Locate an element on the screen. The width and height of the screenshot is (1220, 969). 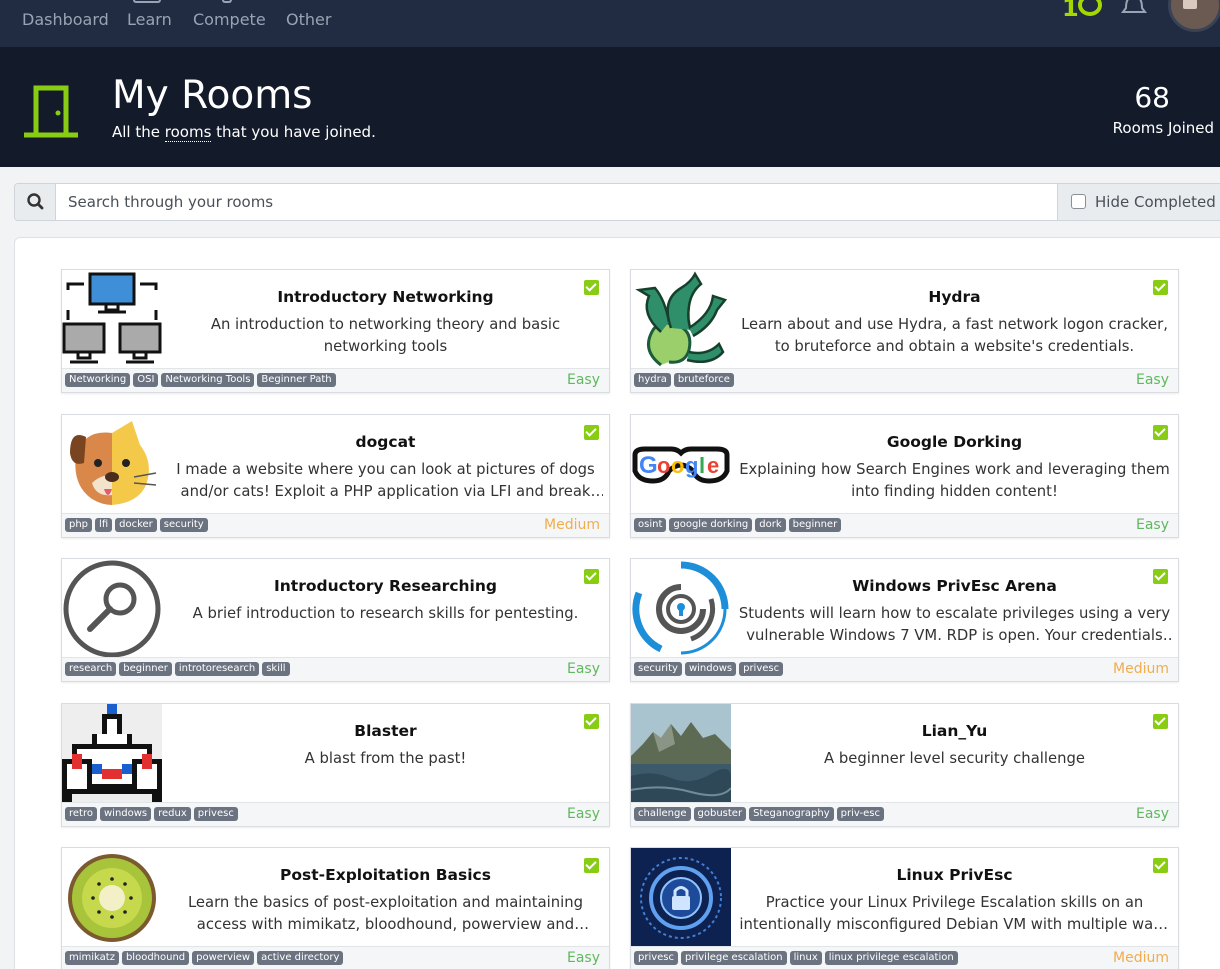
hide-completed-label: Hide Completed is located at coordinates (1155, 202).